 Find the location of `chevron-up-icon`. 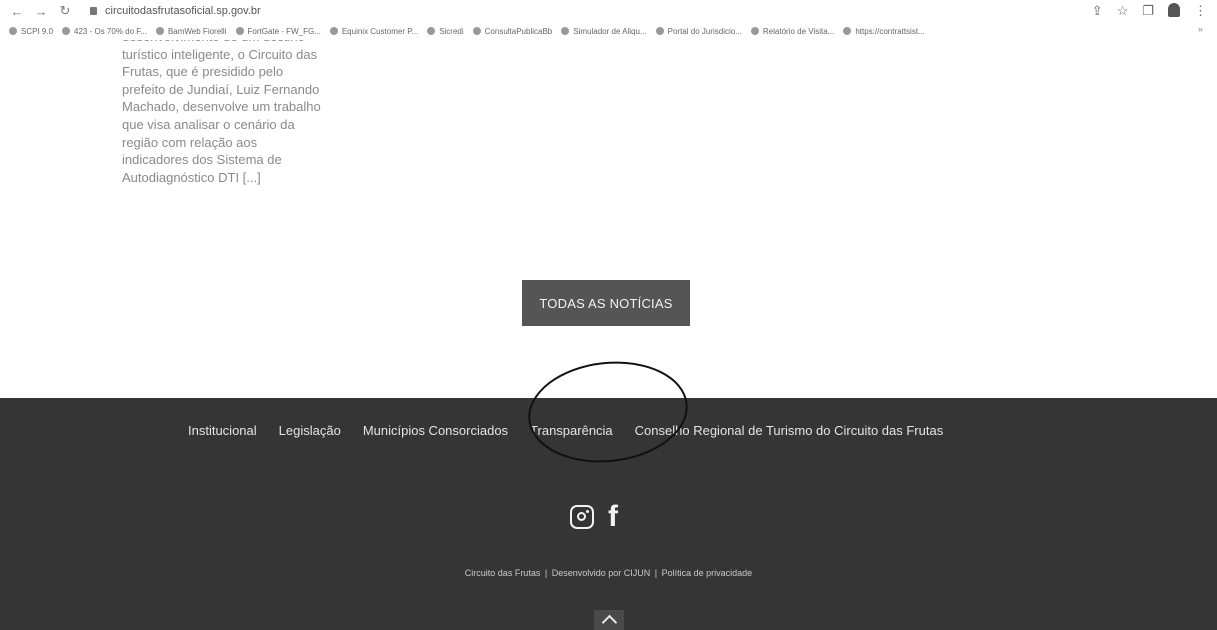

chevron-up-icon is located at coordinates (609, 622).